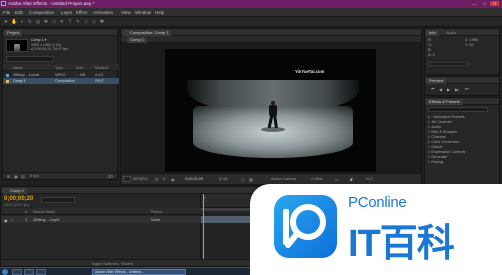  What do you see at coordinates (203, 230) in the screenshot?
I see `current-time-indicator` at bounding box center [203, 230].